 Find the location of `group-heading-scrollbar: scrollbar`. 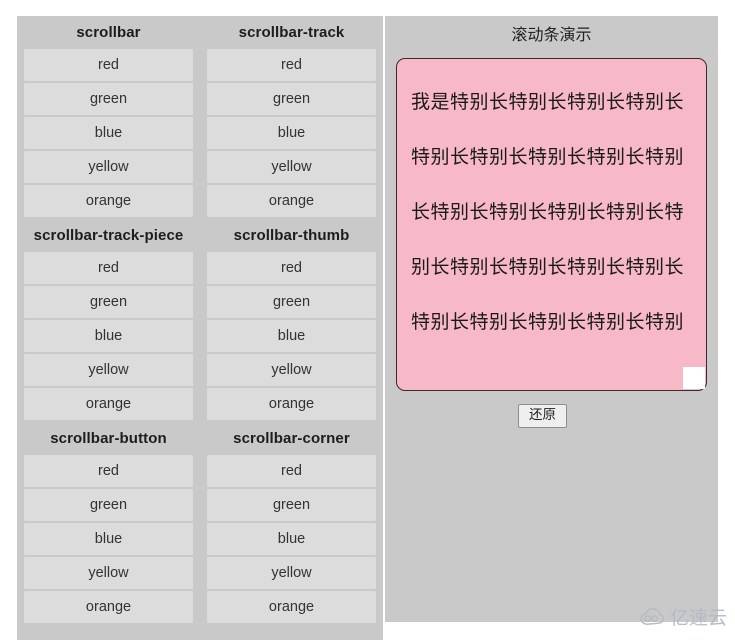

group-heading-scrollbar: scrollbar is located at coordinates (108, 32).